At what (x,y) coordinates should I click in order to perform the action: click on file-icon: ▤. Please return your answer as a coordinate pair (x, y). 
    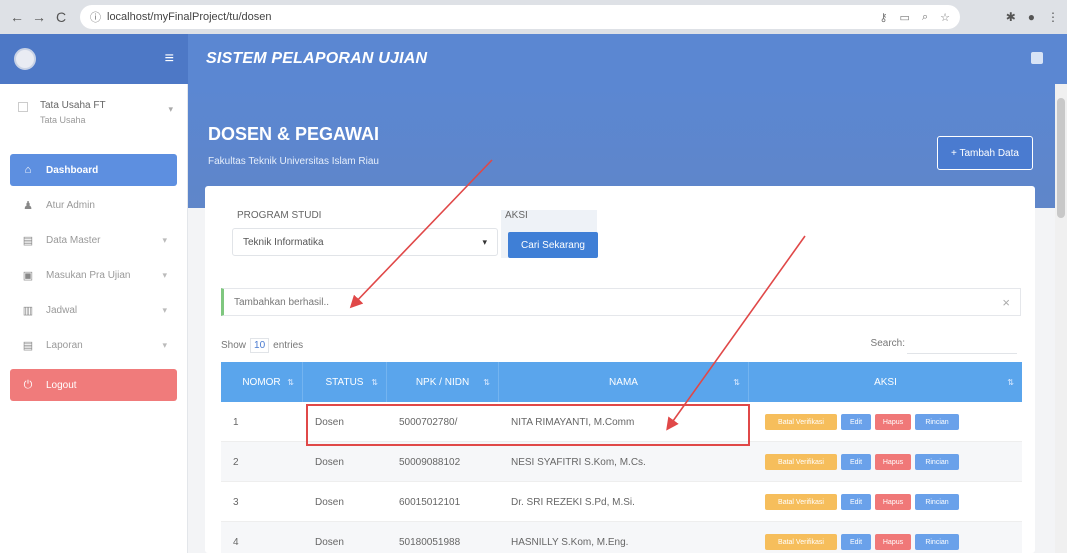
    Looking at the image, I should click on (28, 345).